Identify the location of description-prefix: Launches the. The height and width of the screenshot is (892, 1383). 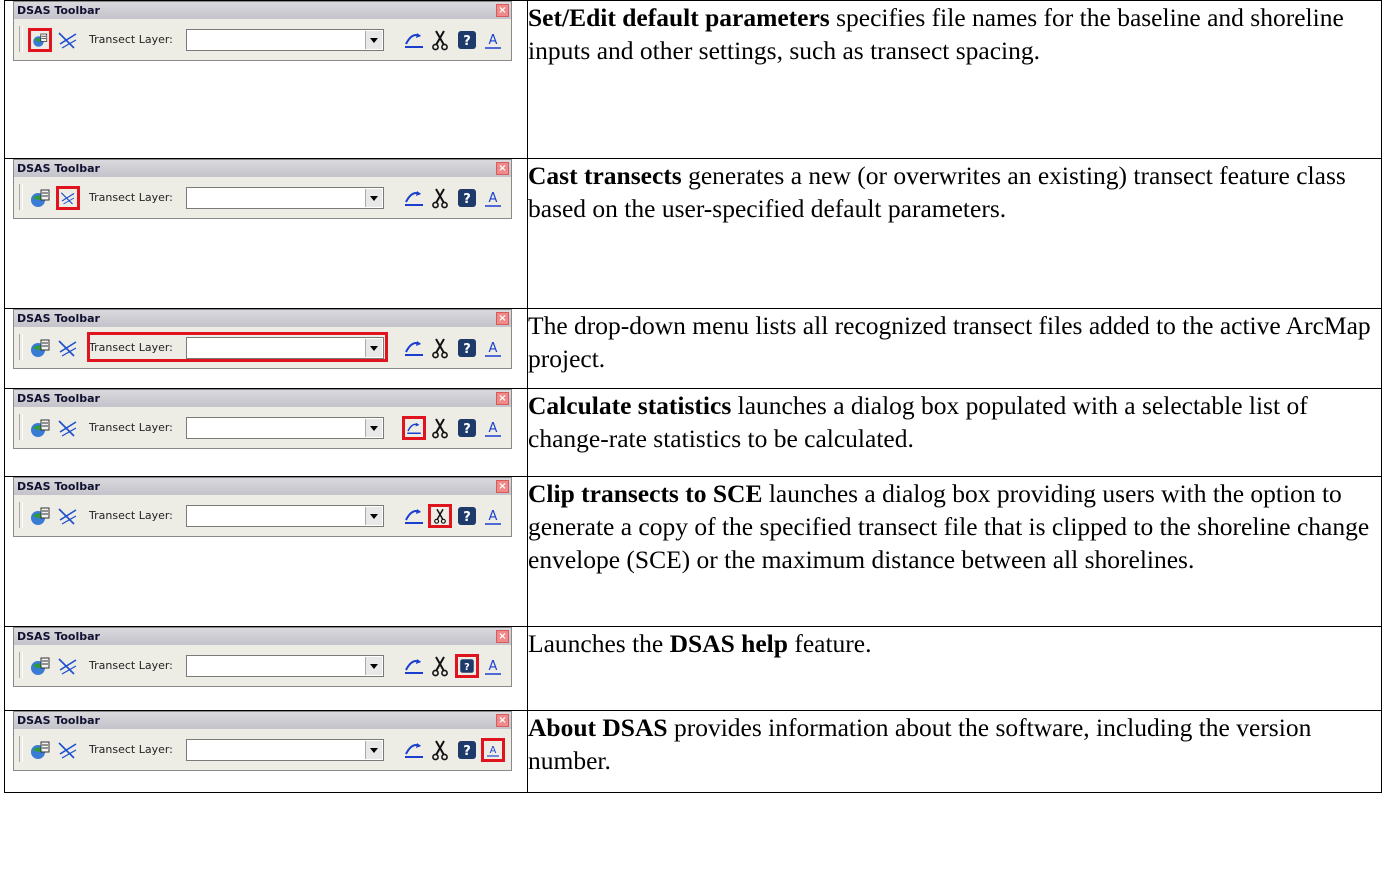
(599, 643).